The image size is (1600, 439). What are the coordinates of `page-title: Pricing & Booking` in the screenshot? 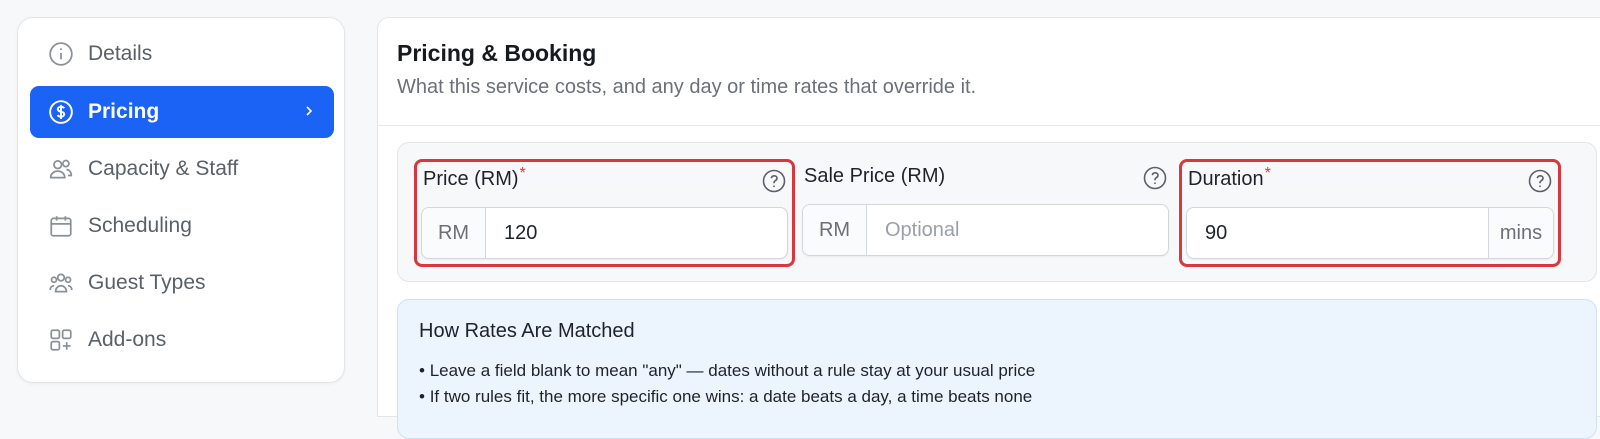 It's located at (497, 53).